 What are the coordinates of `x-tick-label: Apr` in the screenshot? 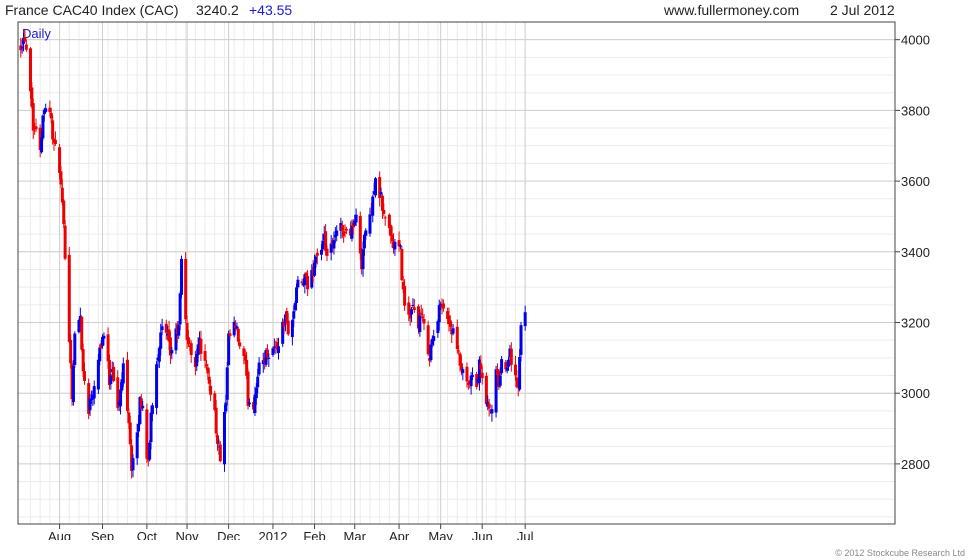 It's located at (399, 534).